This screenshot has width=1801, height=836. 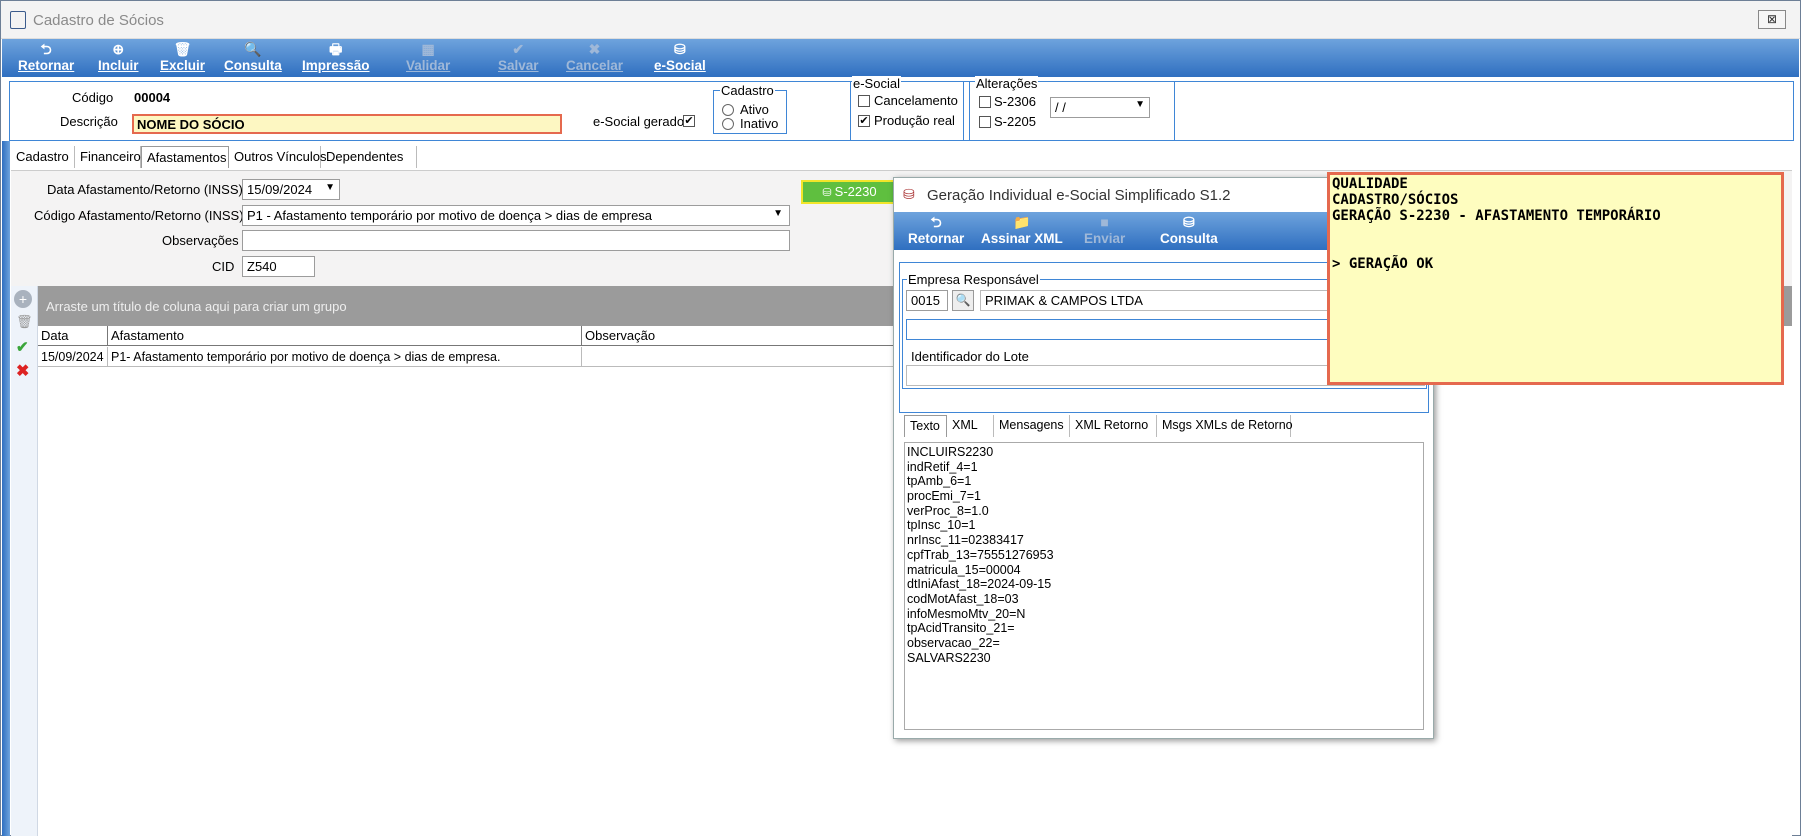 I want to click on salvar-button: ✔ Salvar, so click(x=518, y=58).